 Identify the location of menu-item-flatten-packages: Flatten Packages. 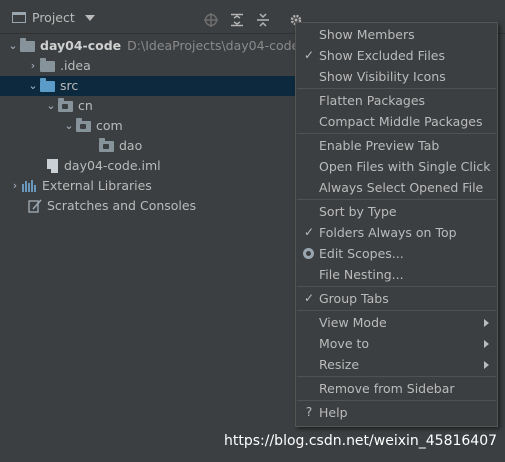
(396, 100).